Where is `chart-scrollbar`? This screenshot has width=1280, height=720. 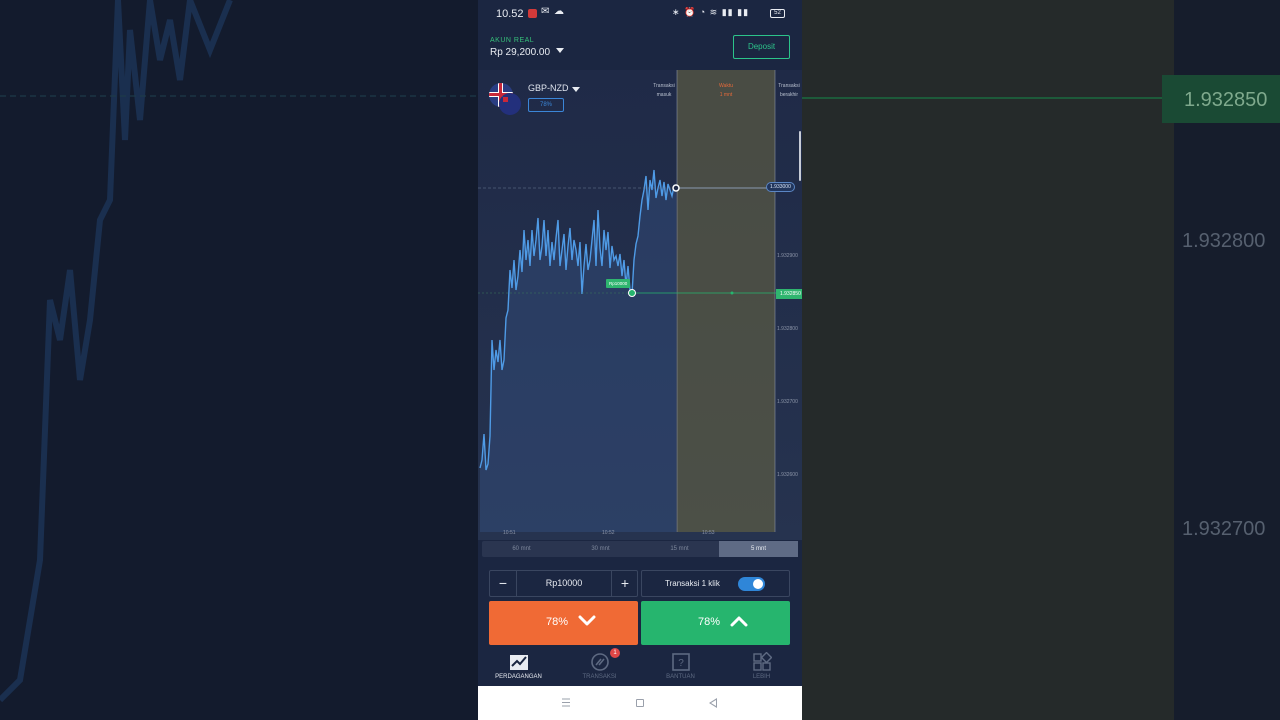
chart-scrollbar is located at coordinates (800, 156).